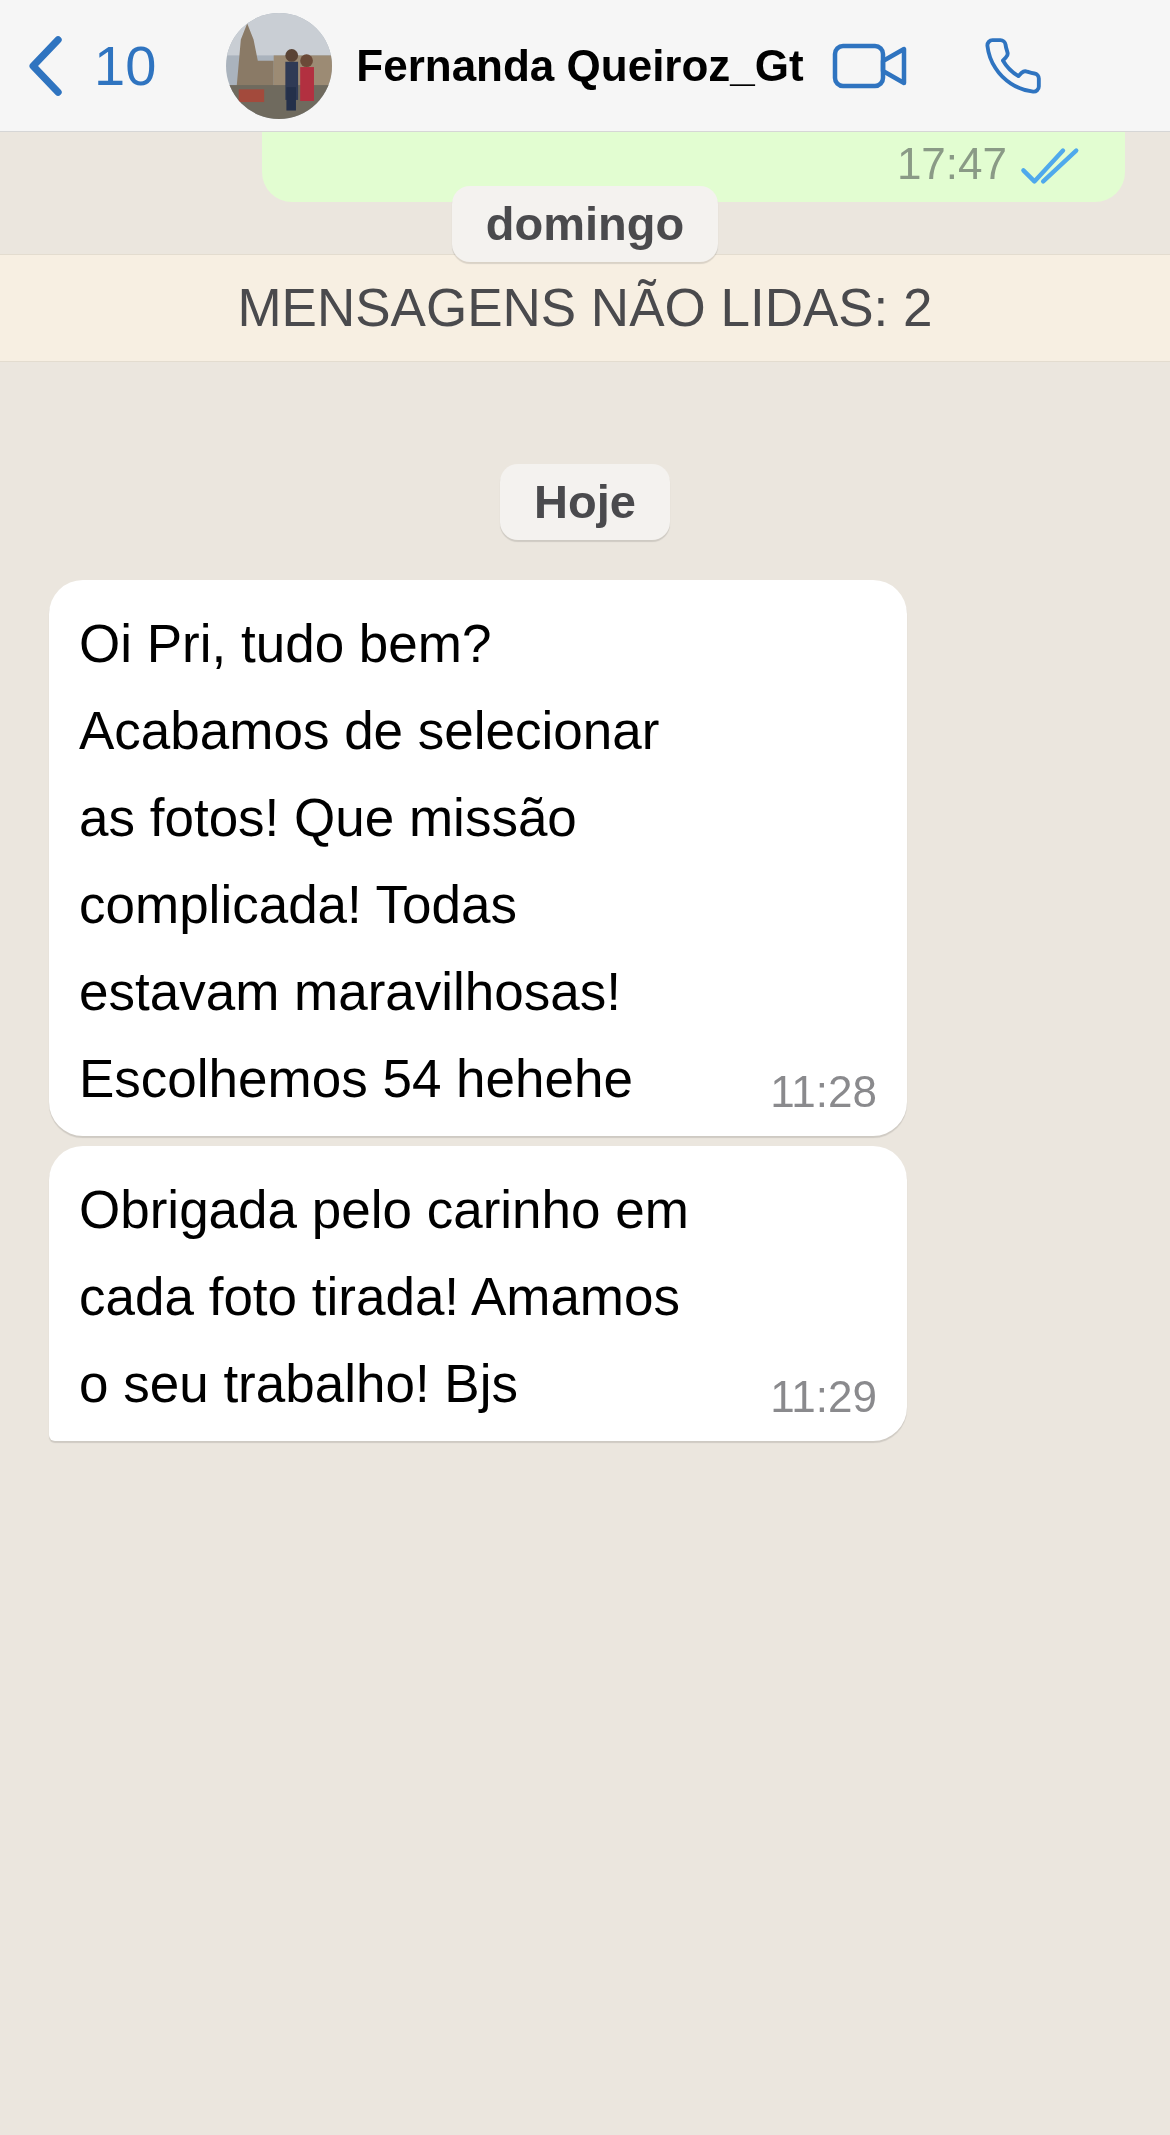  What do you see at coordinates (585, 308) in the screenshot?
I see `unread-label: MENSAGENS NÃO LIDAS: 2` at bounding box center [585, 308].